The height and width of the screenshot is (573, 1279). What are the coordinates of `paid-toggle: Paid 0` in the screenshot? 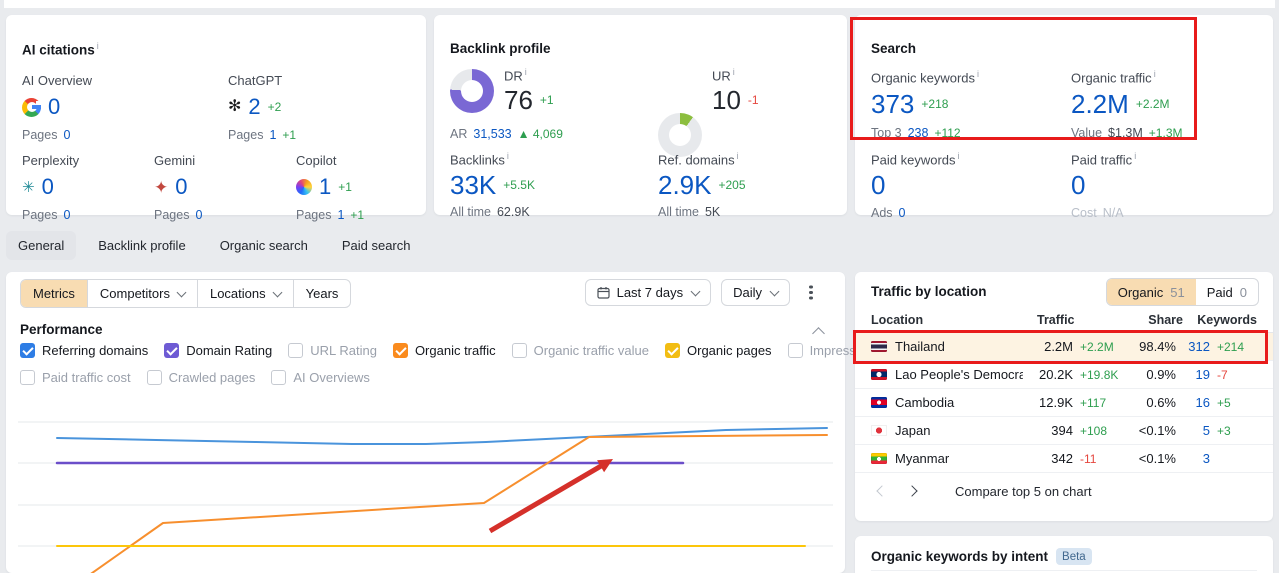 It's located at (1227, 292).